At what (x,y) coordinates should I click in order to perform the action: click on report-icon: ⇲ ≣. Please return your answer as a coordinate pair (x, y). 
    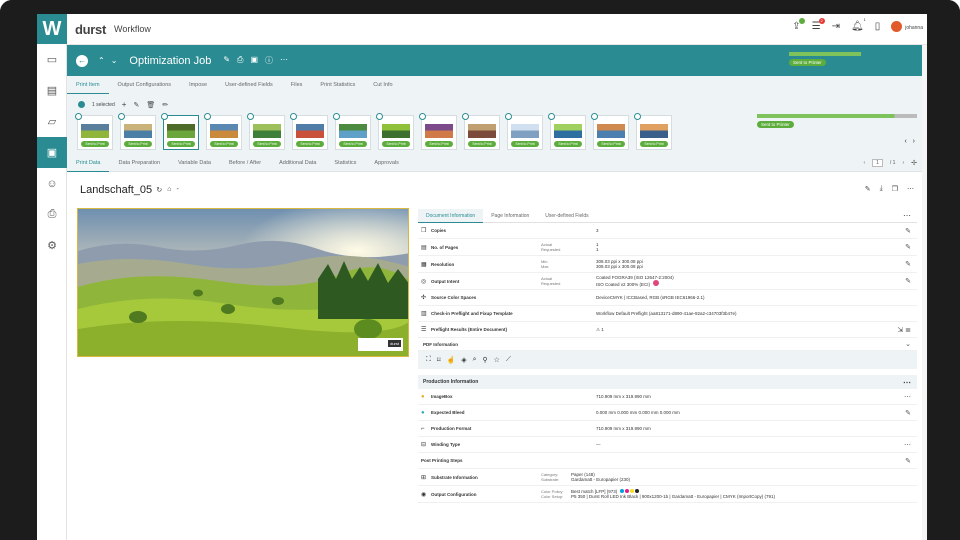
    Looking at the image, I should click on (904, 330).